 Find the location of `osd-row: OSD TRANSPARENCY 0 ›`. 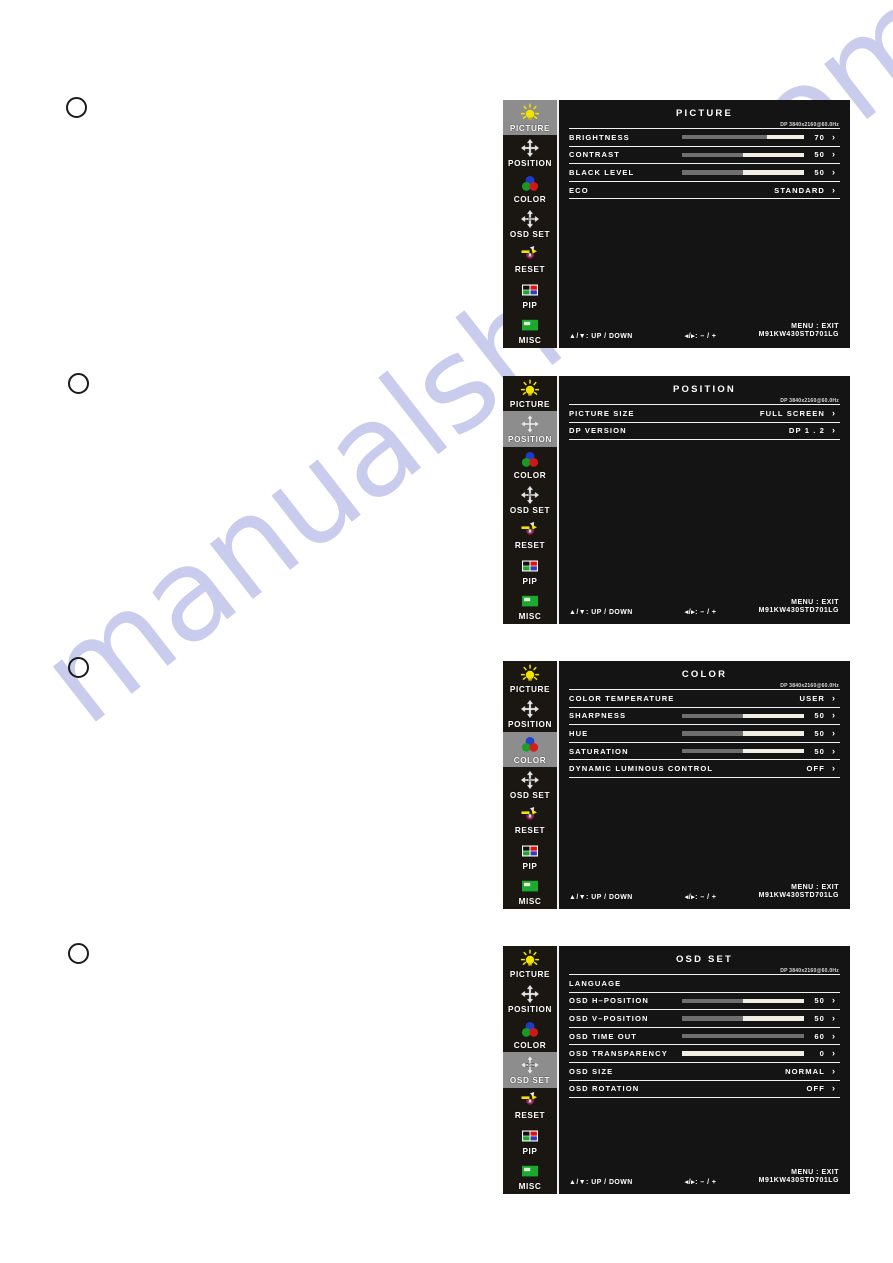

osd-row: OSD TRANSPARENCY 0 › is located at coordinates (704, 1054).